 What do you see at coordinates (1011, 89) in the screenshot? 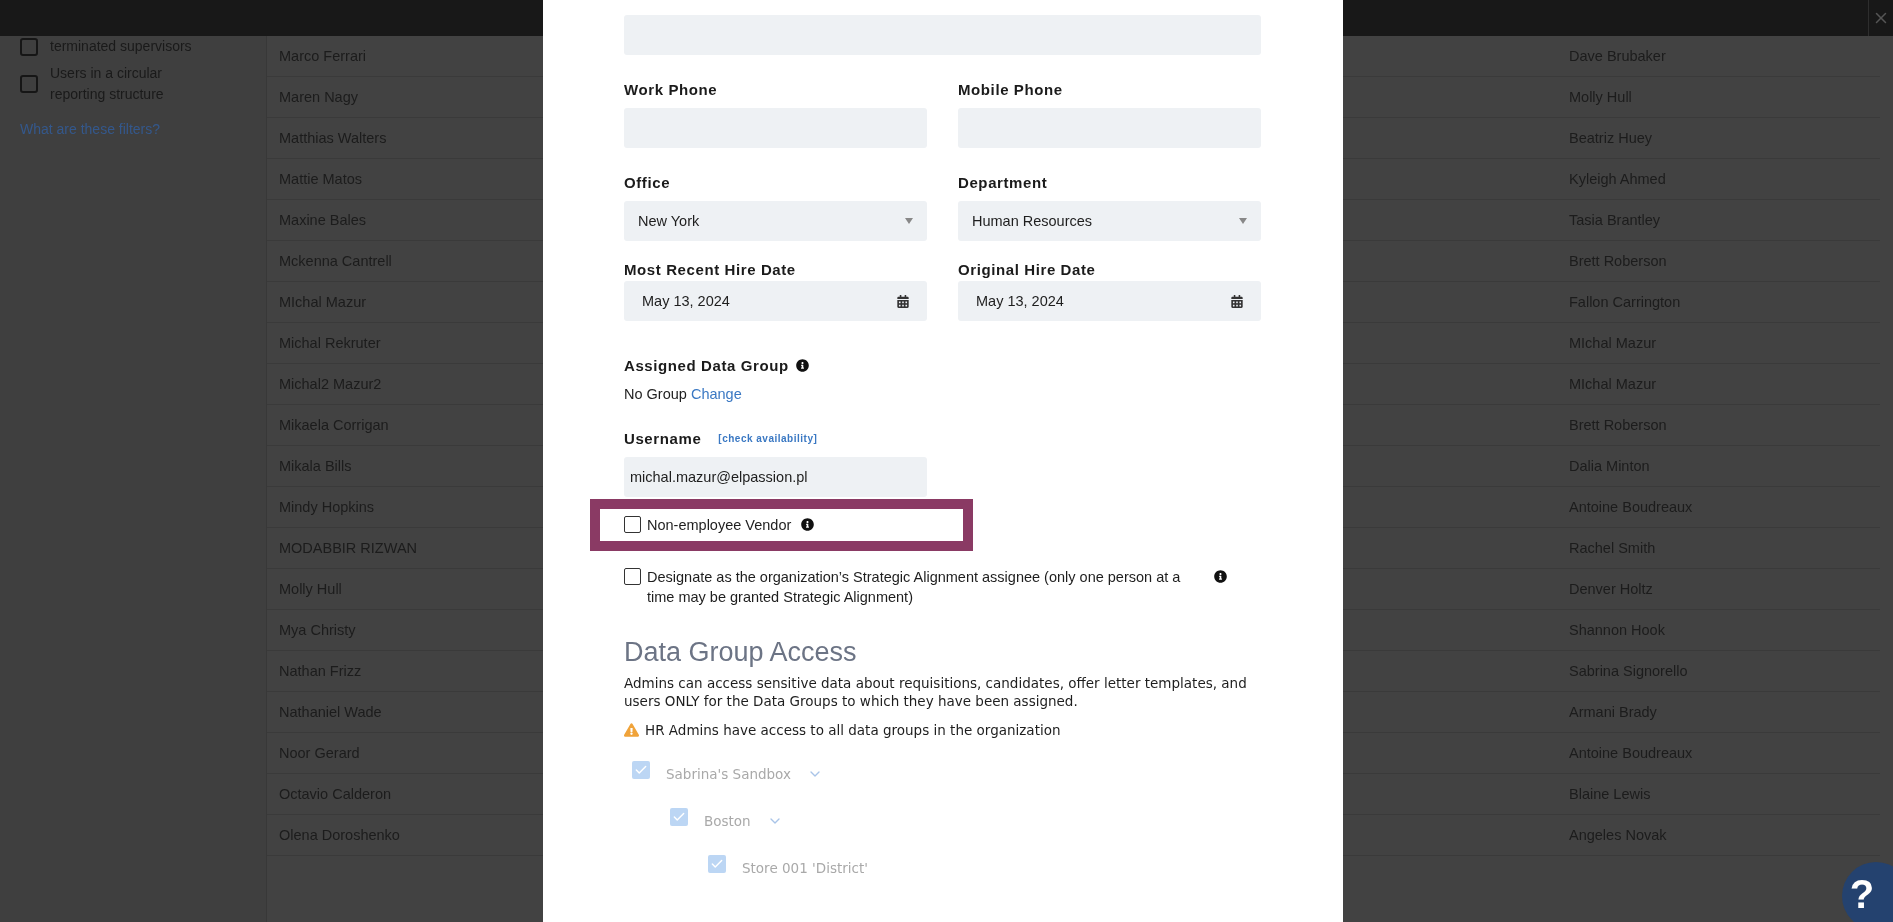
I see `field-label: Mobile Phone` at bounding box center [1011, 89].